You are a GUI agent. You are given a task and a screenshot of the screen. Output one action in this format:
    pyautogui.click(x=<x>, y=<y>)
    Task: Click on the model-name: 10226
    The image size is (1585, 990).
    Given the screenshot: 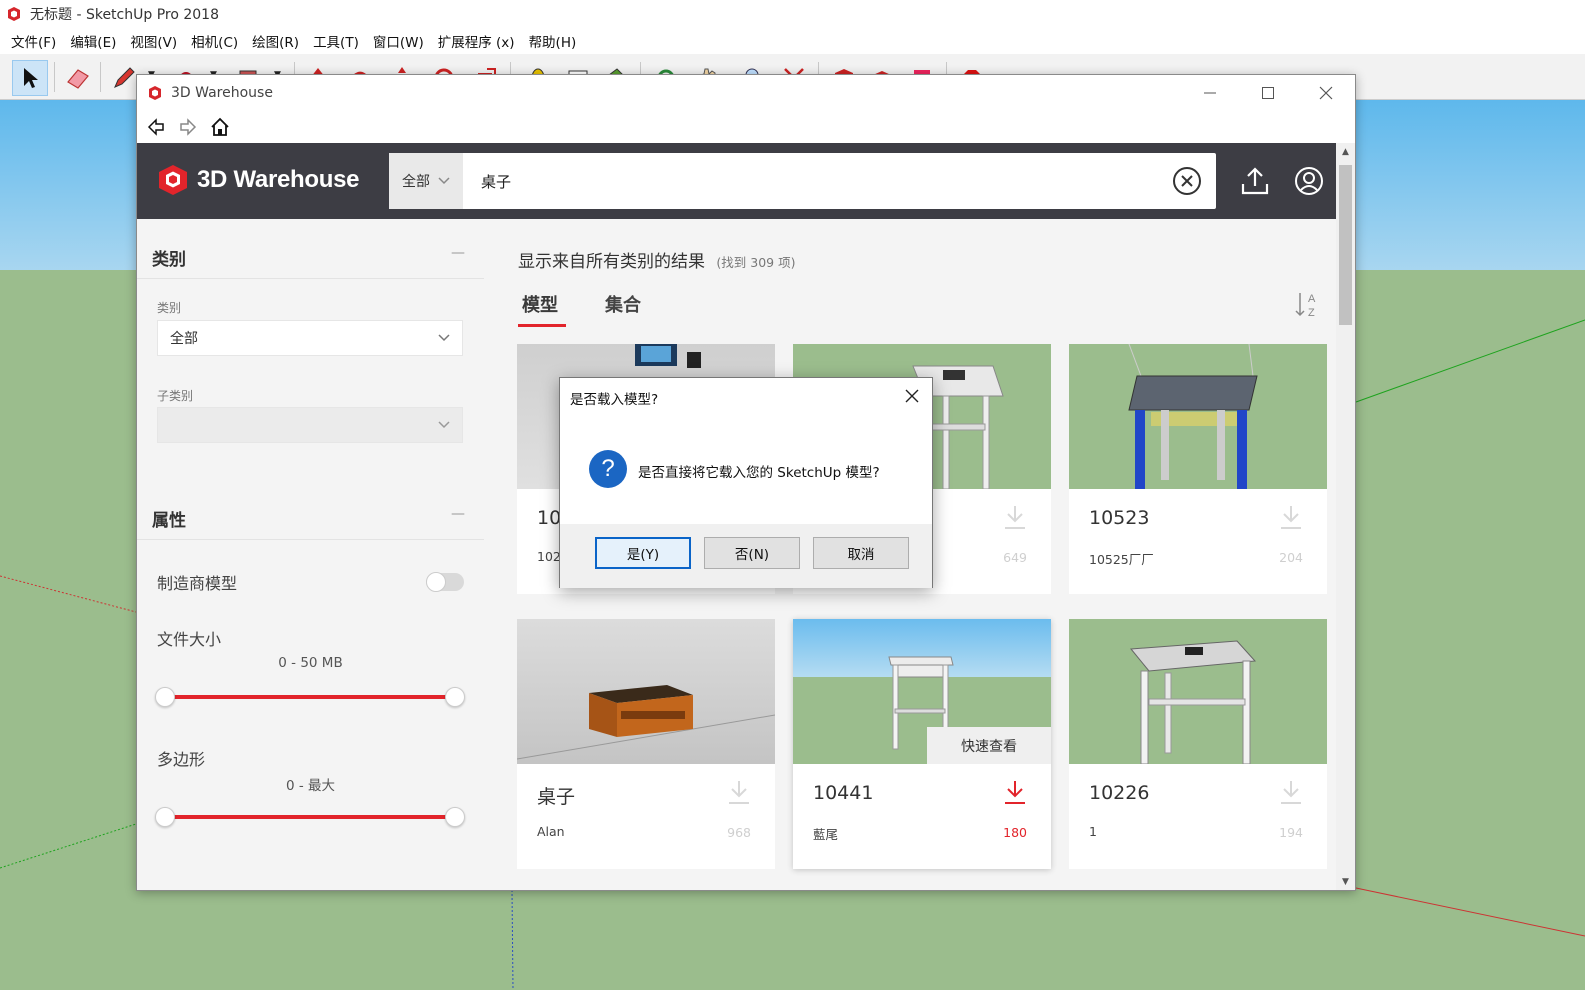 What is the action you would take?
    pyautogui.click(x=1119, y=793)
    